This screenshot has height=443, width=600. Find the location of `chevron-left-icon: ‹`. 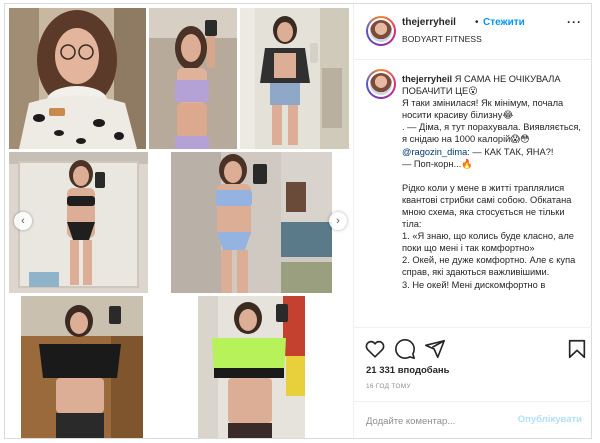

chevron-left-icon: ‹ is located at coordinates (23, 221).